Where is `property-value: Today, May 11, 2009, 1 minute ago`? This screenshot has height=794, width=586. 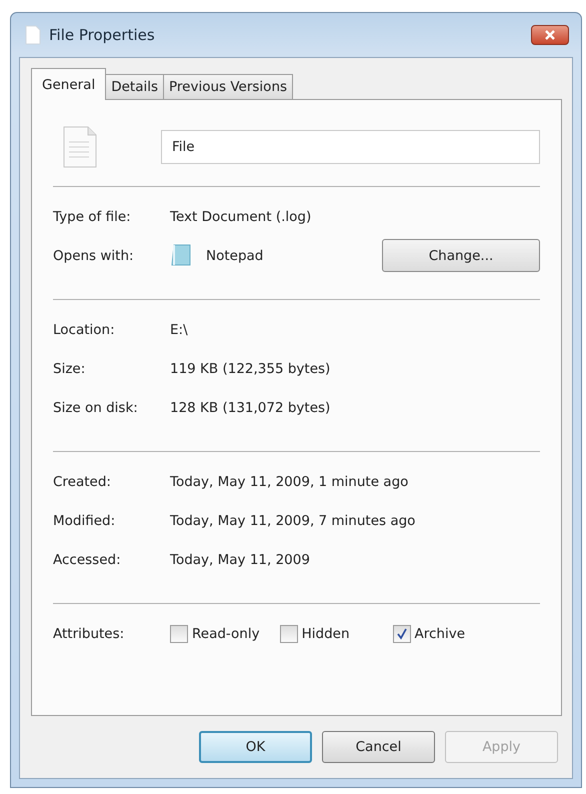
property-value: Today, May 11, 2009, 1 minute ago is located at coordinates (289, 482).